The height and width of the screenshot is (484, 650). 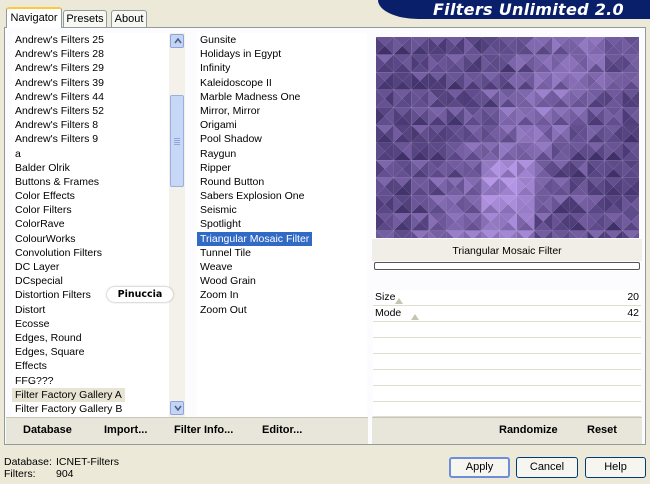 What do you see at coordinates (282, 139) in the screenshot?
I see `filter-list-item: Pool Shadow` at bounding box center [282, 139].